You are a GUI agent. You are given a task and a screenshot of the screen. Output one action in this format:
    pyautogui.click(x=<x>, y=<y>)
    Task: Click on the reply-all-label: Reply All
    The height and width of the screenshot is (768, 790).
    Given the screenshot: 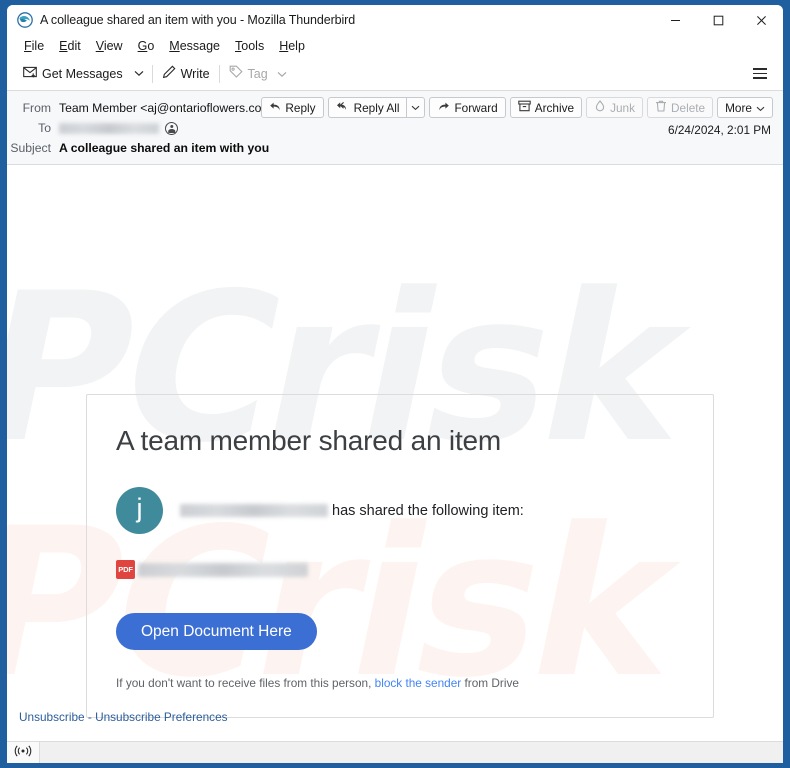 What is the action you would take?
    pyautogui.click(x=376, y=107)
    